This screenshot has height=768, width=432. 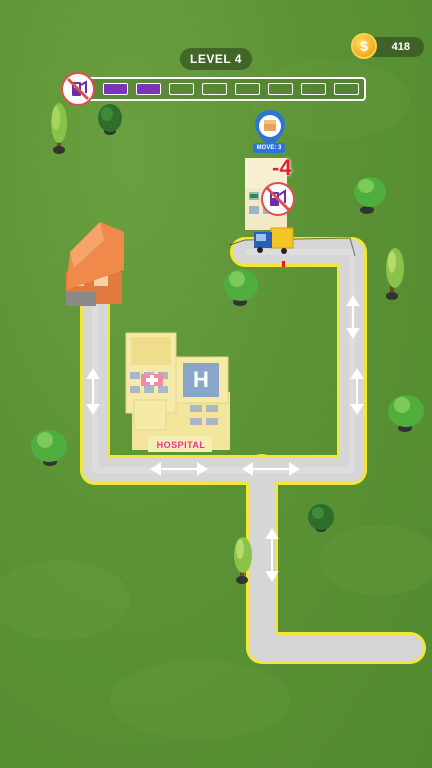 What do you see at coordinates (95, 264) in the screenshot?
I see `house-building` at bounding box center [95, 264].